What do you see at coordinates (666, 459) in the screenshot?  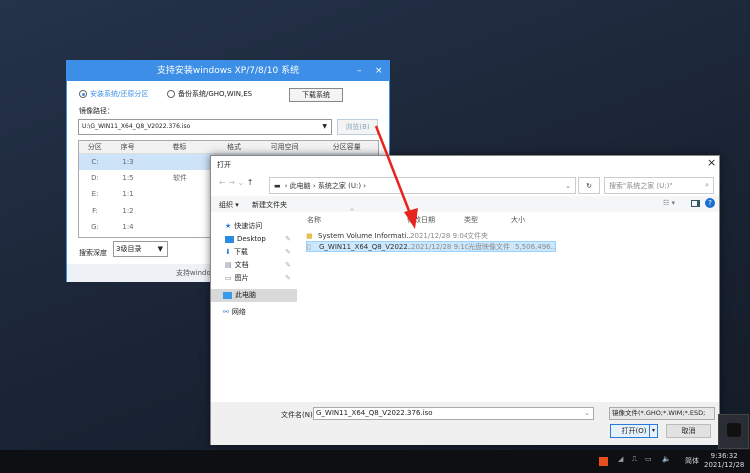 I see `volume-icon: 🔈` at bounding box center [666, 459].